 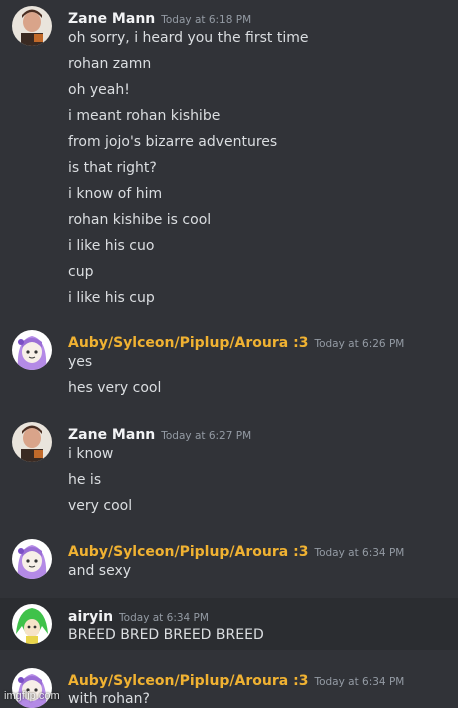 What do you see at coordinates (111, 246) in the screenshot?
I see `message-text: i like his cuo` at bounding box center [111, 246].